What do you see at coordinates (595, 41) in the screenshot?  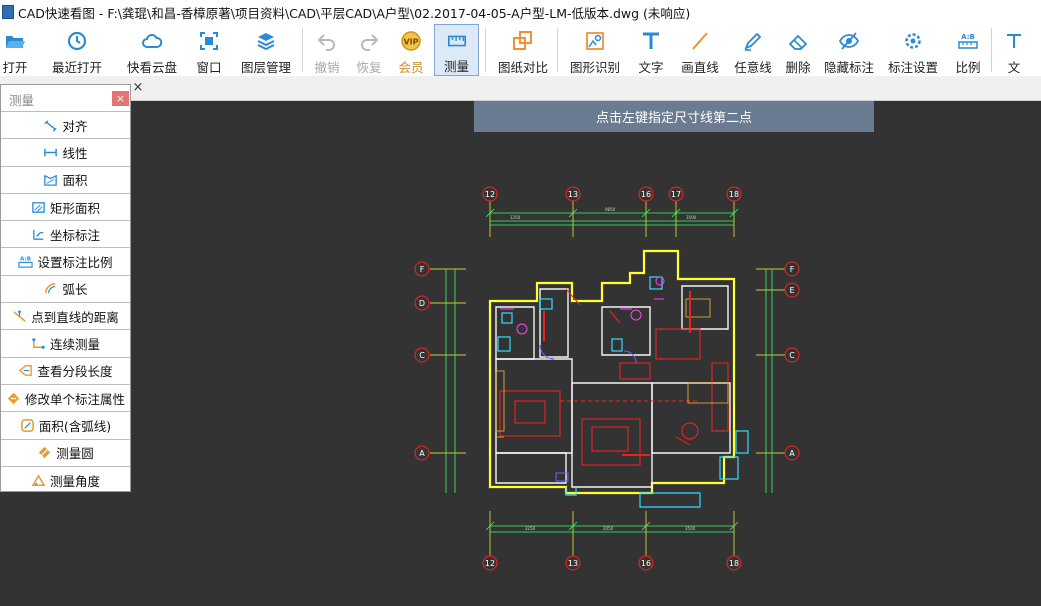 I see `shape-recognition-icon` at bounding box center [595, 41].